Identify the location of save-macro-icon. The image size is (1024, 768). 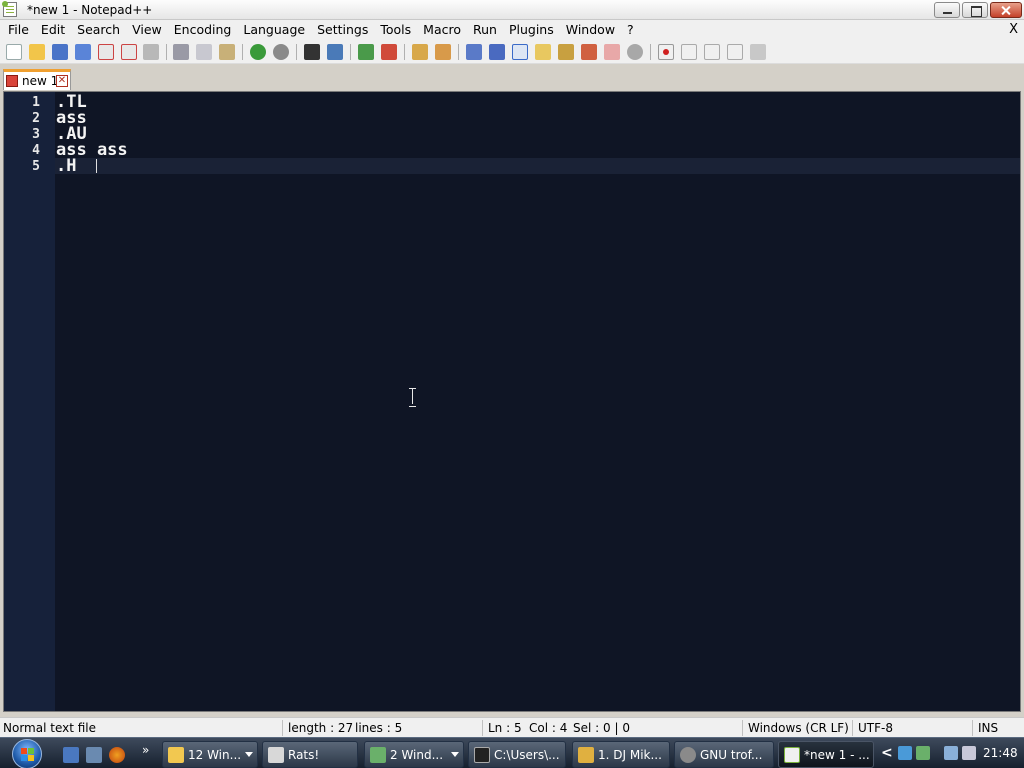
(758, 52).